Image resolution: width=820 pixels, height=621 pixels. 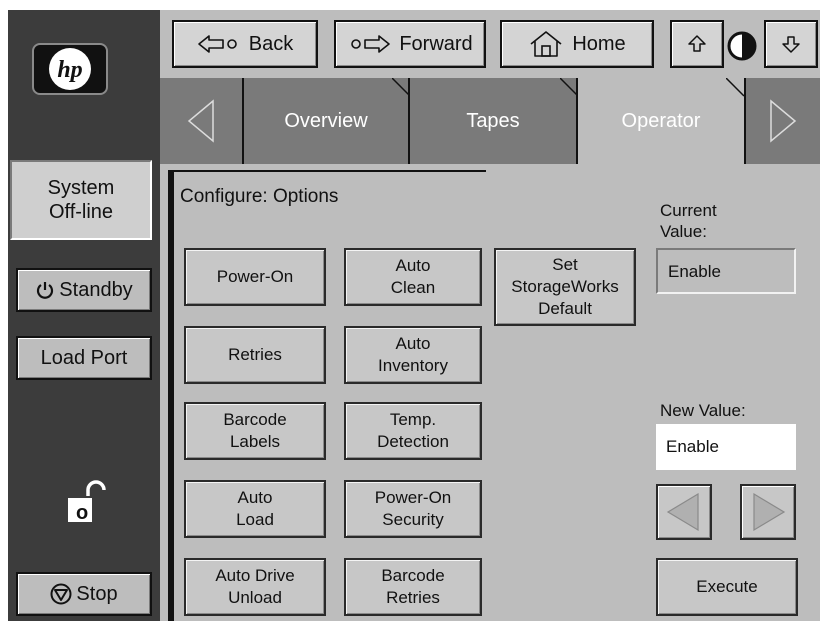 I want to click on current-value-label-line2: Value:, so click(x=683, y=231).